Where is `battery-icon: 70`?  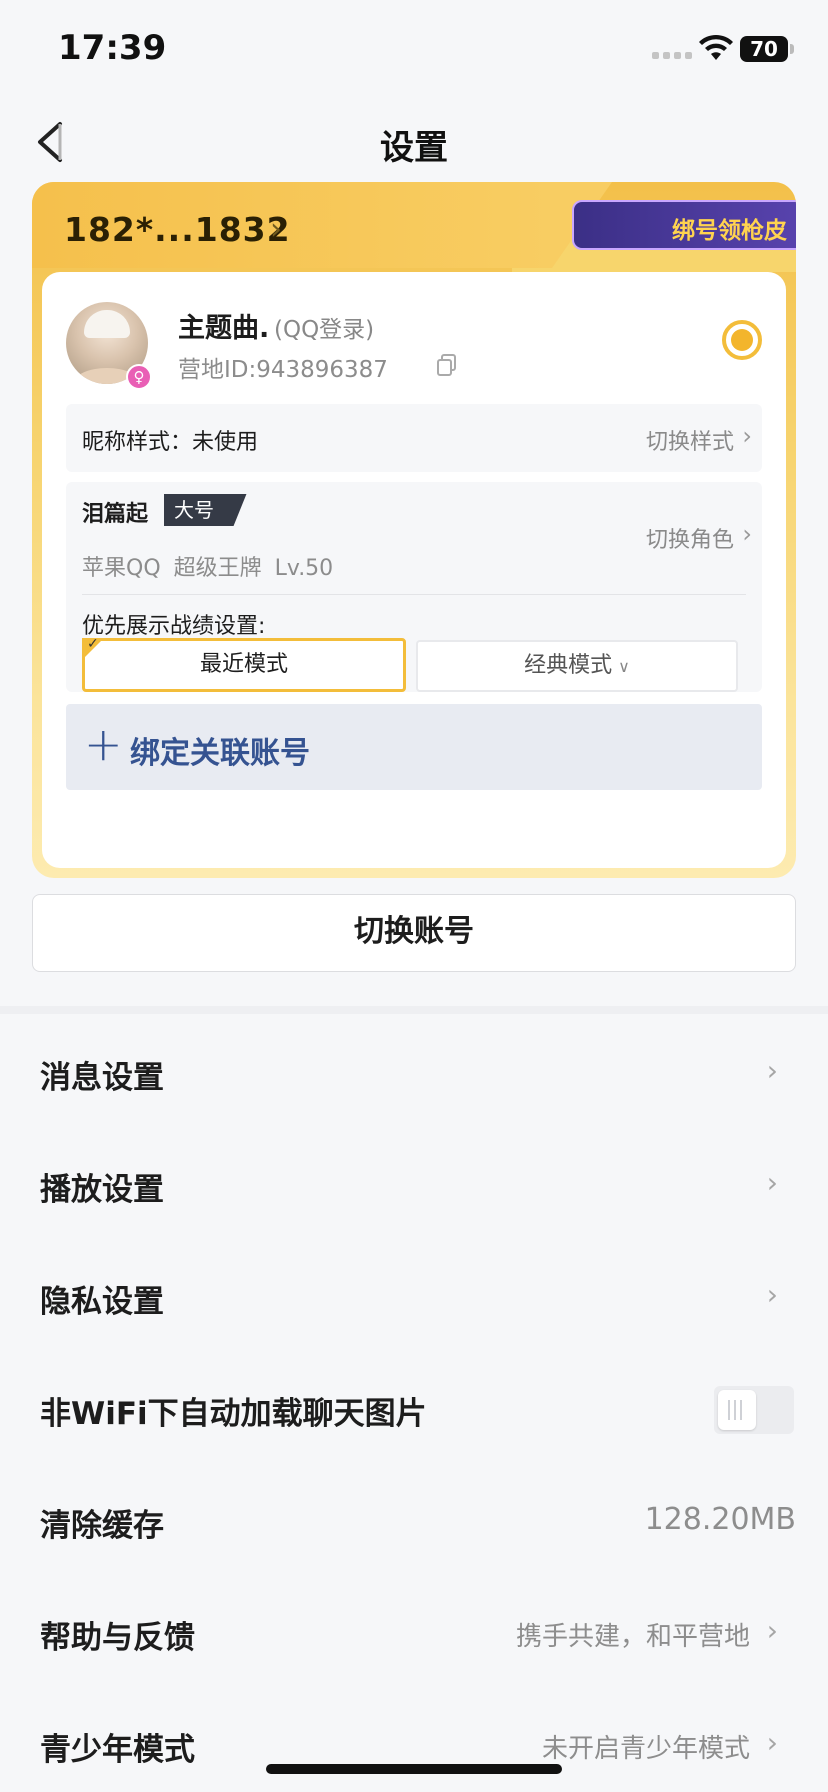 battery-icon: 70 is located at coordinates (767, 49).